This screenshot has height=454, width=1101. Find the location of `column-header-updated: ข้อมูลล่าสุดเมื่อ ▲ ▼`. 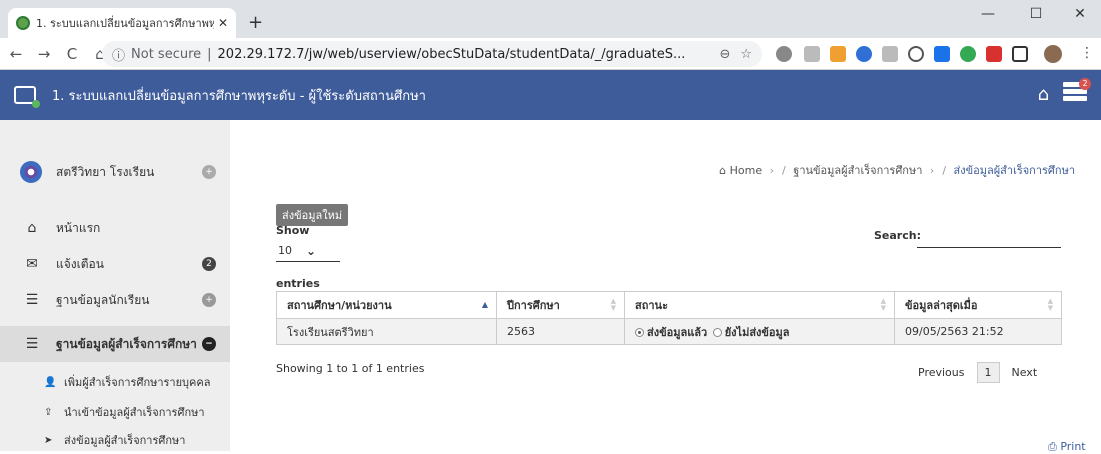

column-header-updated: ข้อมูลล่าสุดเมื่อ ▲ ▼ is located at coordinates (978, 305).